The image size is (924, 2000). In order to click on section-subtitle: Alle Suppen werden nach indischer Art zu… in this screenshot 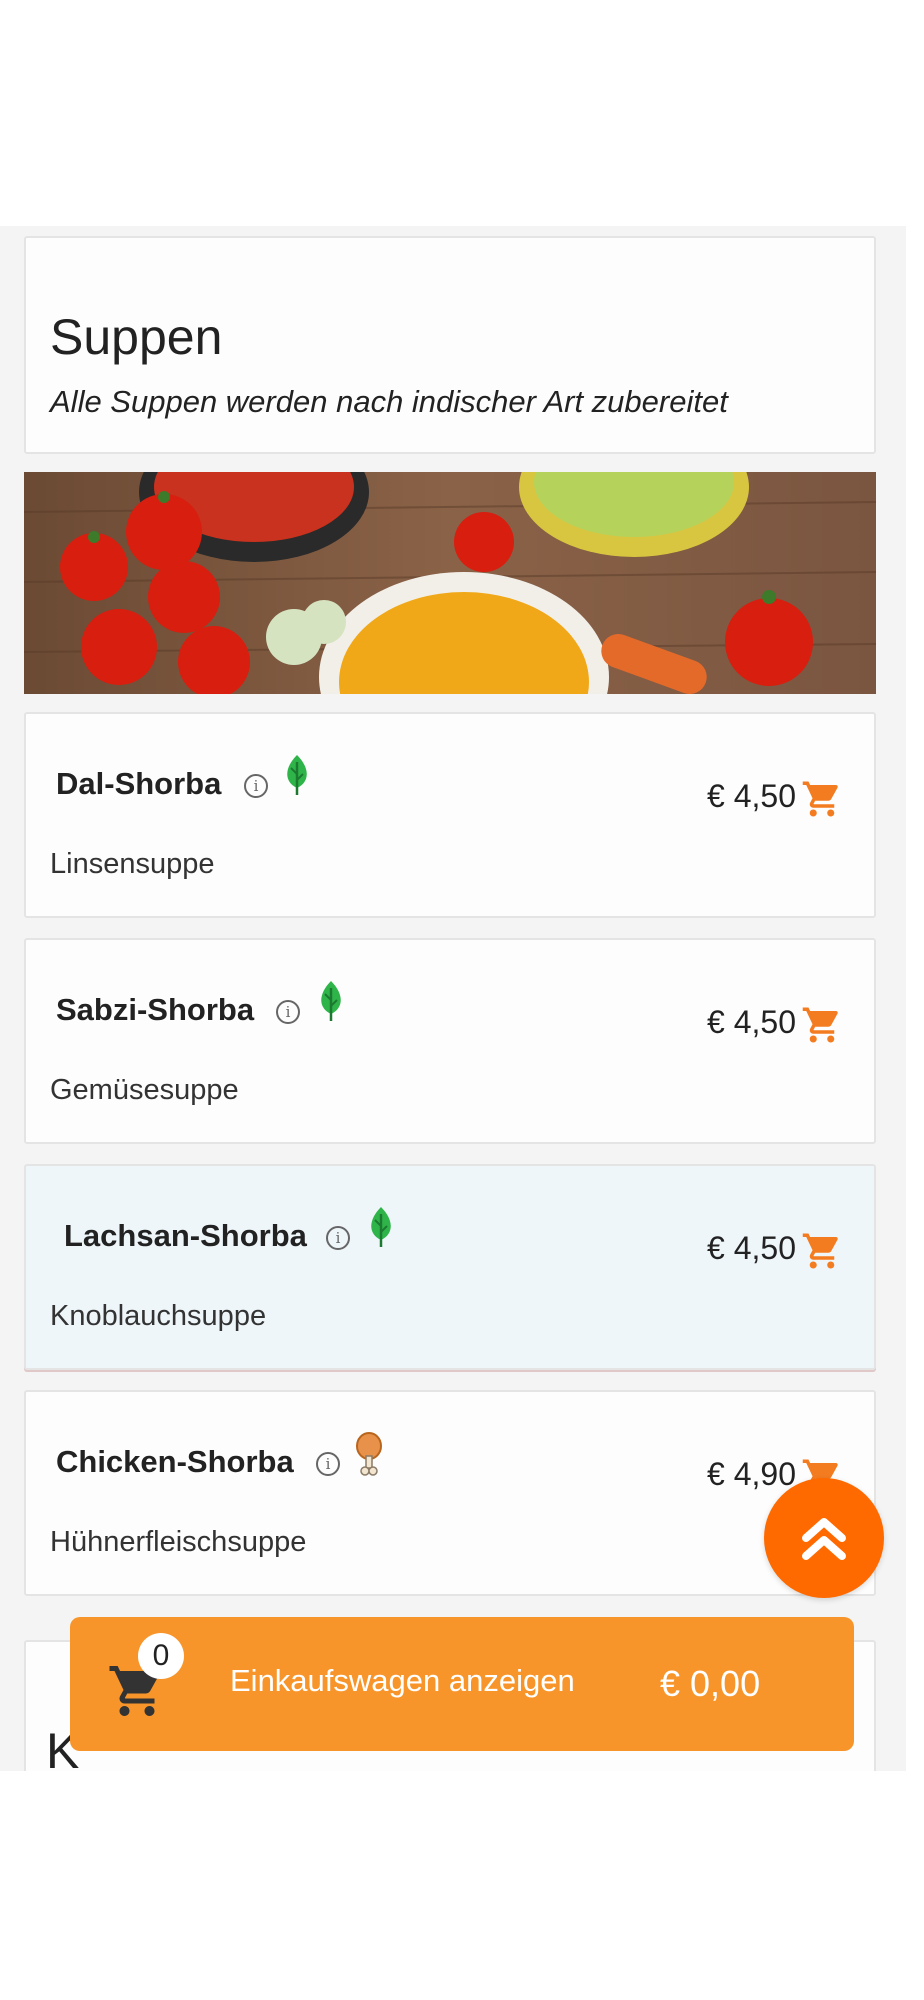, I will do `click(389, 401)`.